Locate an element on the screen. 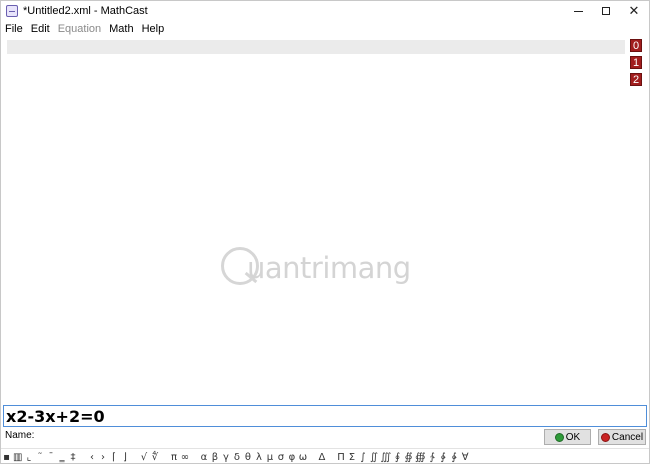 The width and height of the screenshot is (650, 465). symbol-button: ⌈ is located at coordinates (113, 457).